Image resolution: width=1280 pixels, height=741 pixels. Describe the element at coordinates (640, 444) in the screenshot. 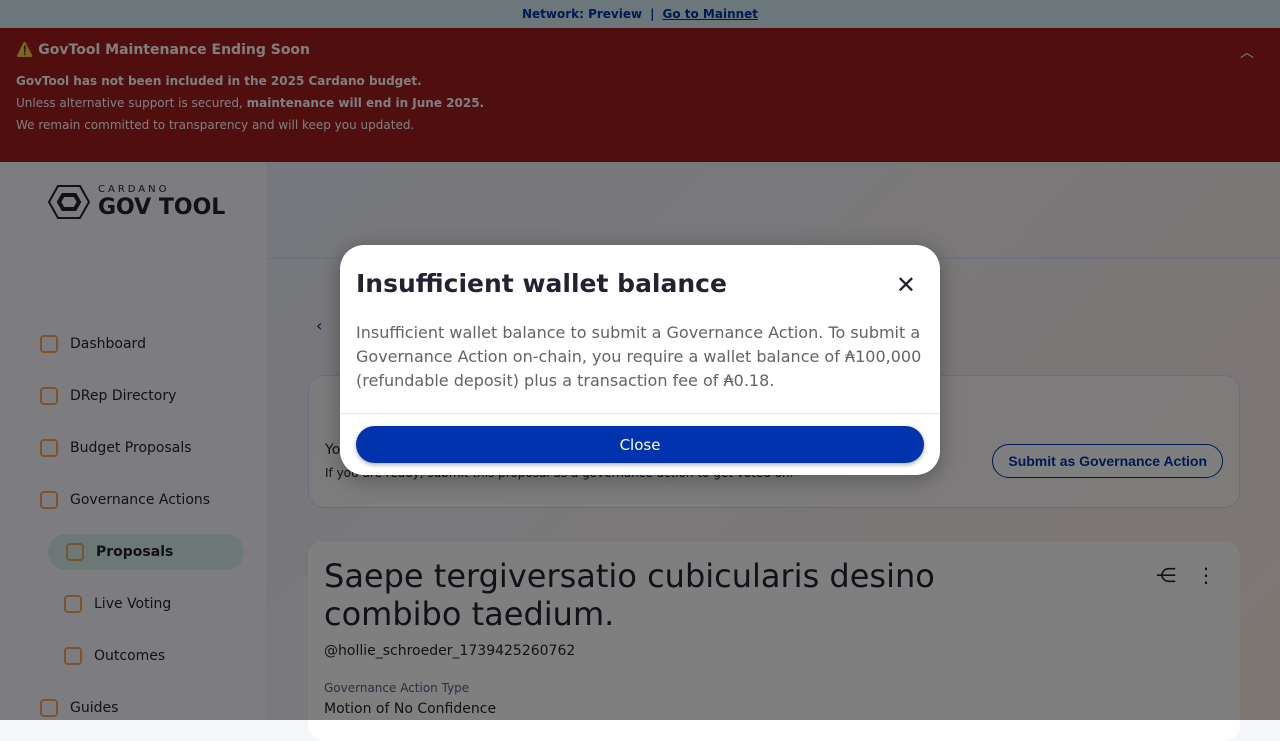

I see `close-button: Close` at that location.